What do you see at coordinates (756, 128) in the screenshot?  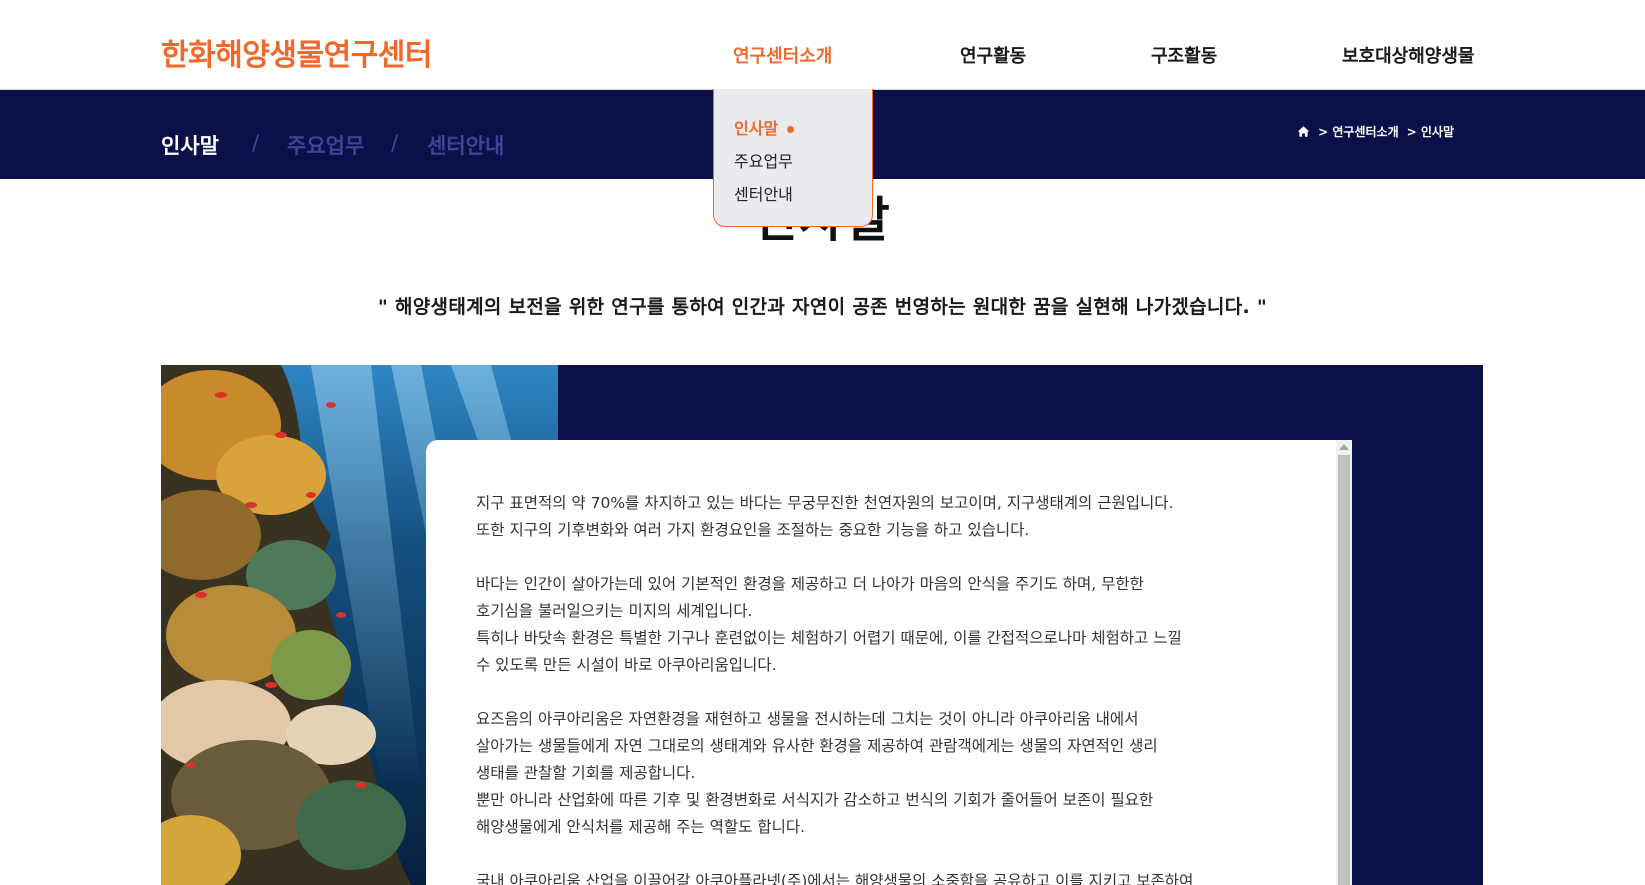 I see `dropdown-item-label: 인사말` at bounding box center [756, 128].